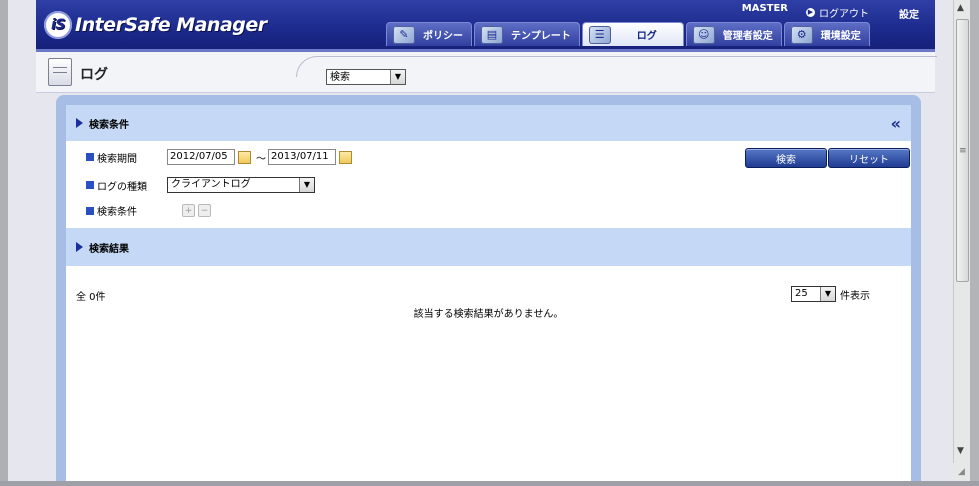  What do you see at coordinates (404, 34) in the screenshot?
I see `policy-icon: ✎` at bounding box center [404, 34].